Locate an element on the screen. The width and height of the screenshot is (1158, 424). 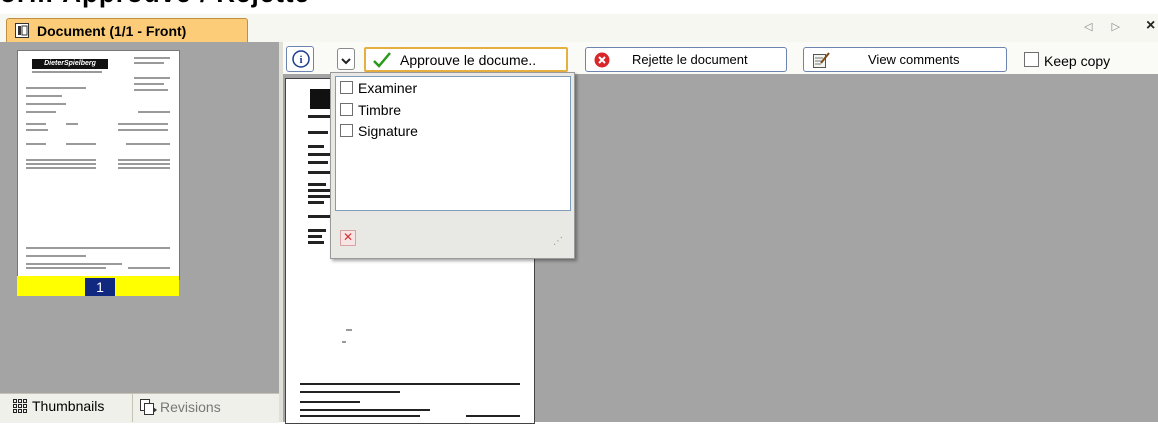
keep-copy-checkbox: Keep copy is located at coordinates (1067, 60).